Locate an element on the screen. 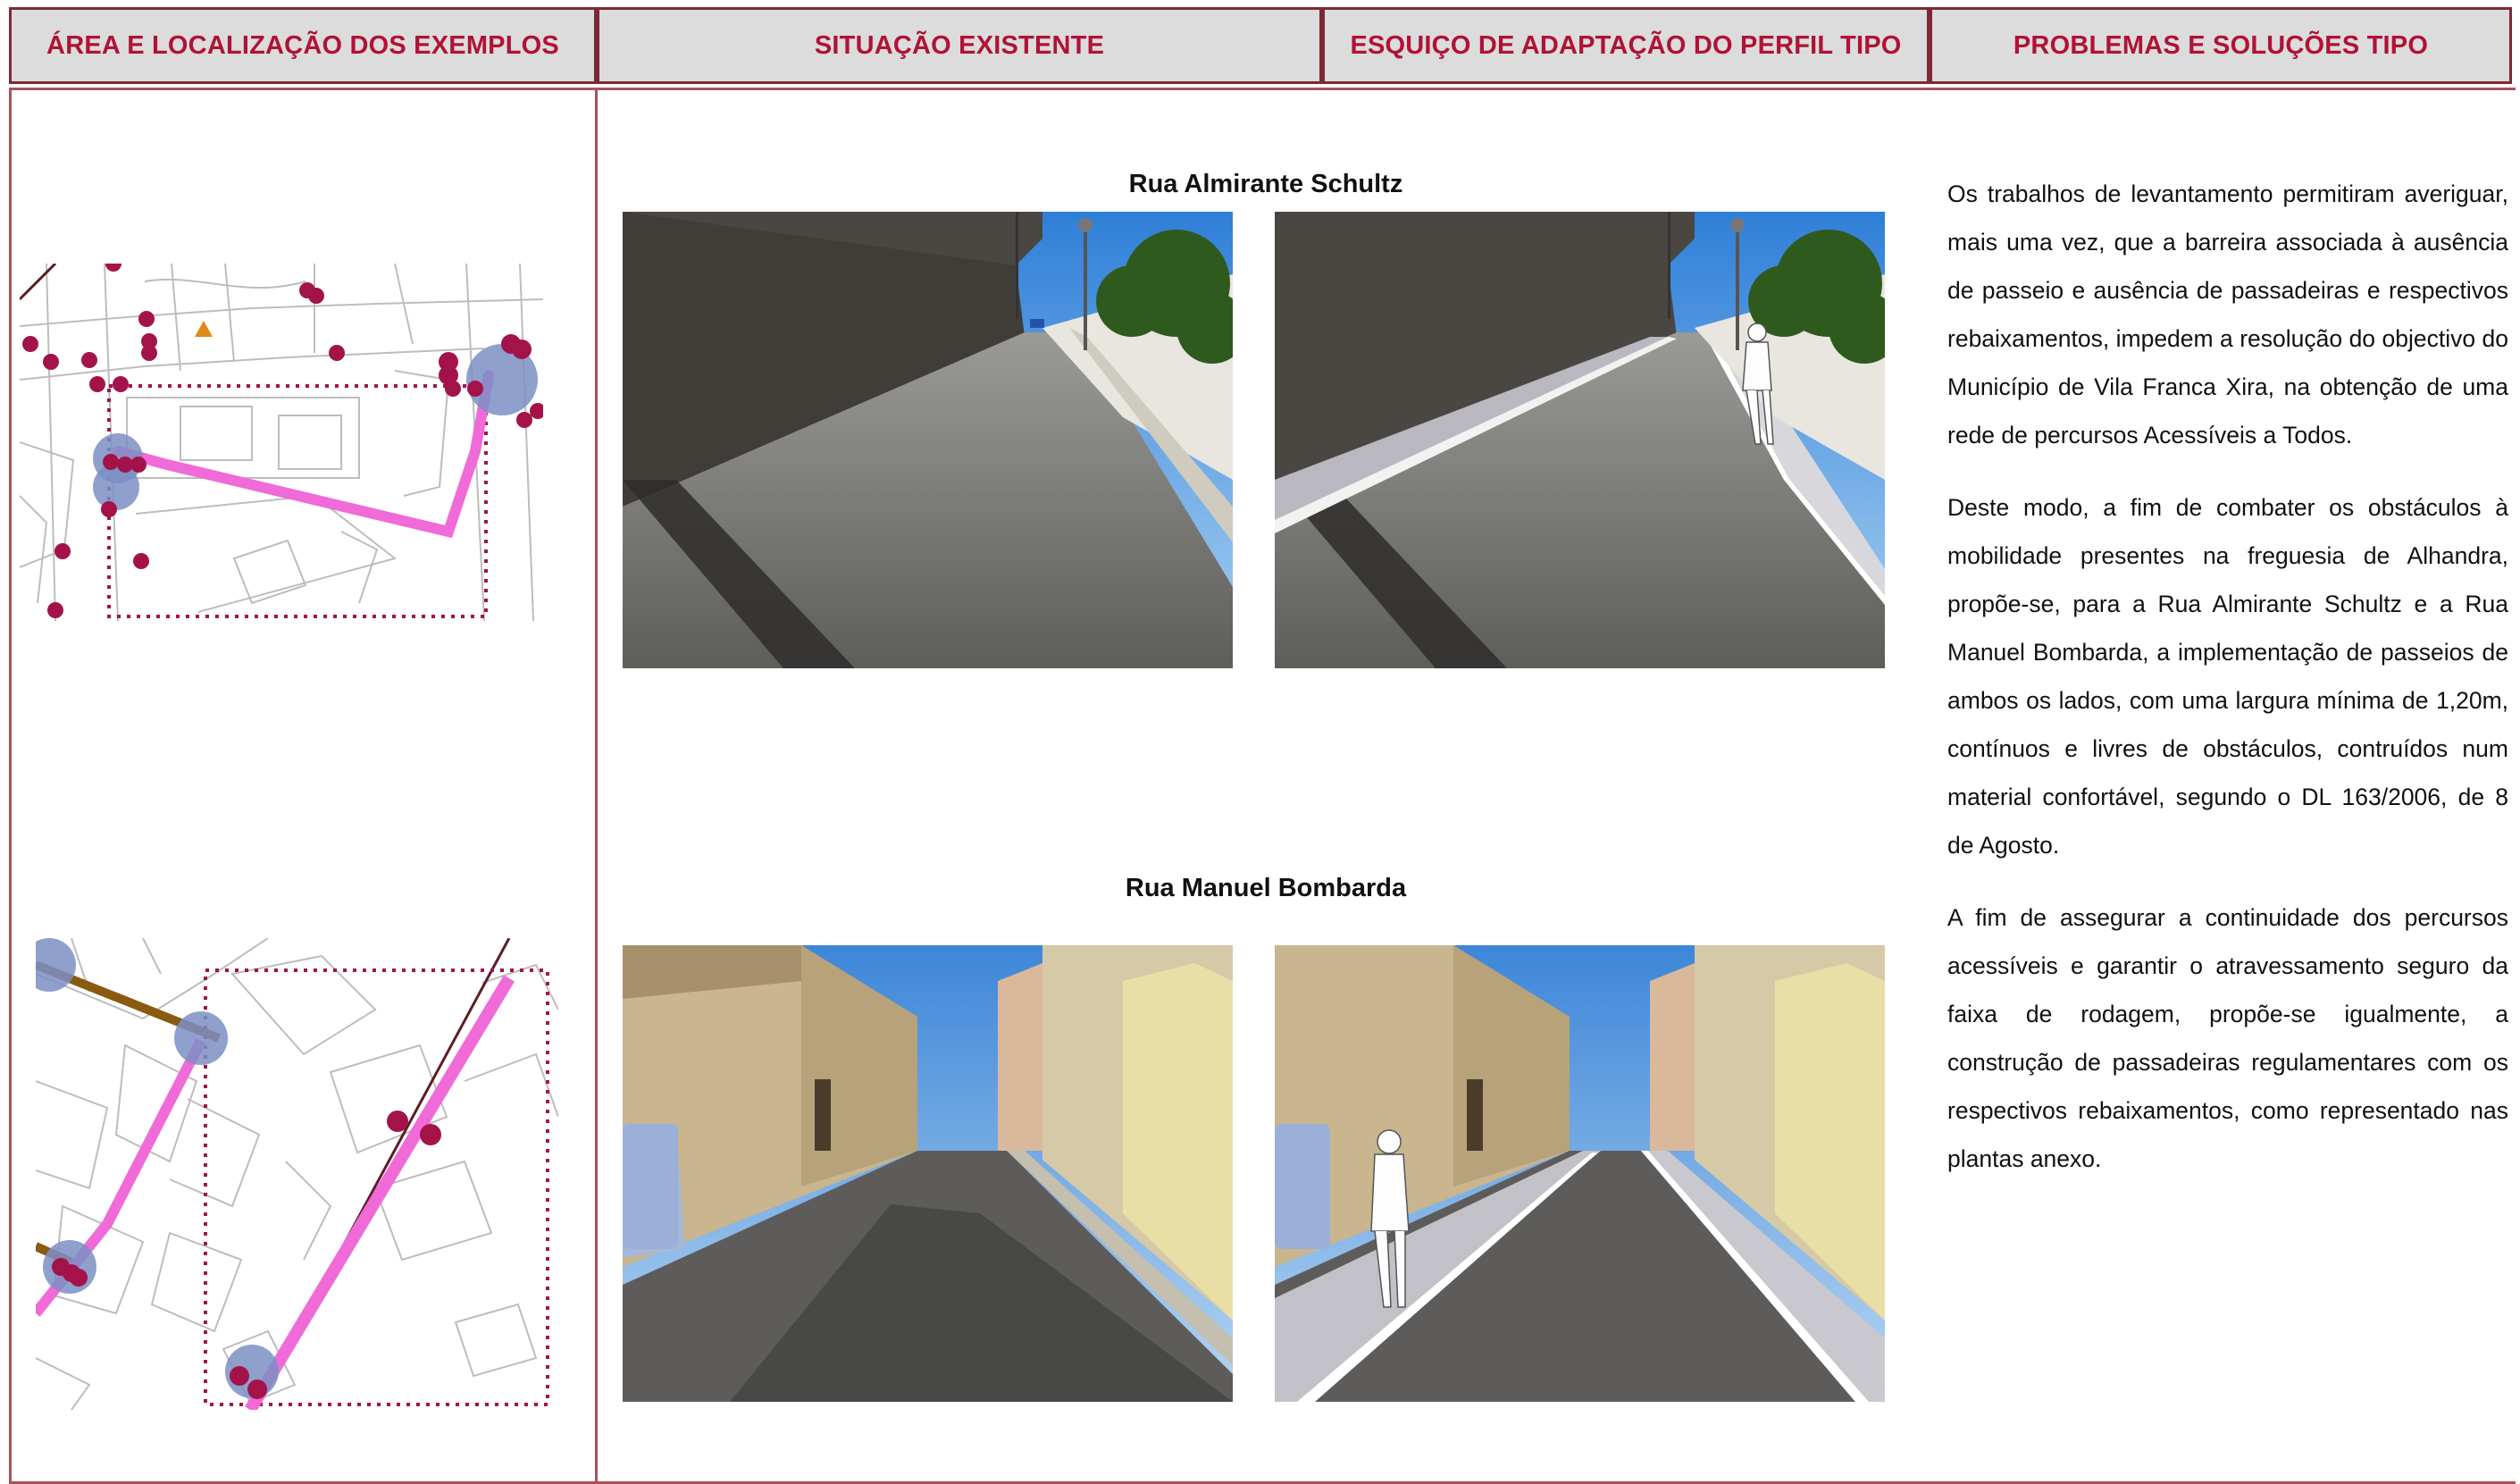 The height and width of the screenshot is (1484, 2520). photo-existing-schultz is located at coordinates (928, 440).